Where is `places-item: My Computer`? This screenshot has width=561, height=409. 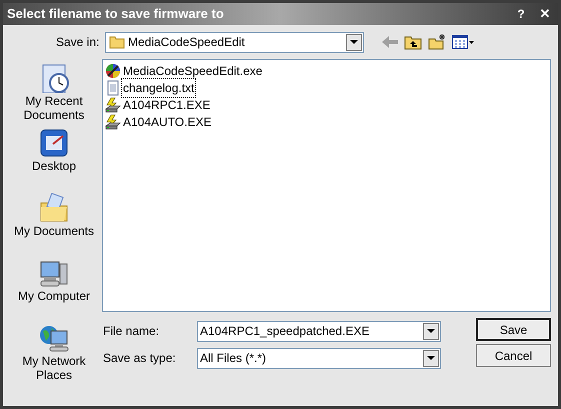
places-item: My Computer is located at coordinates (54, 296).